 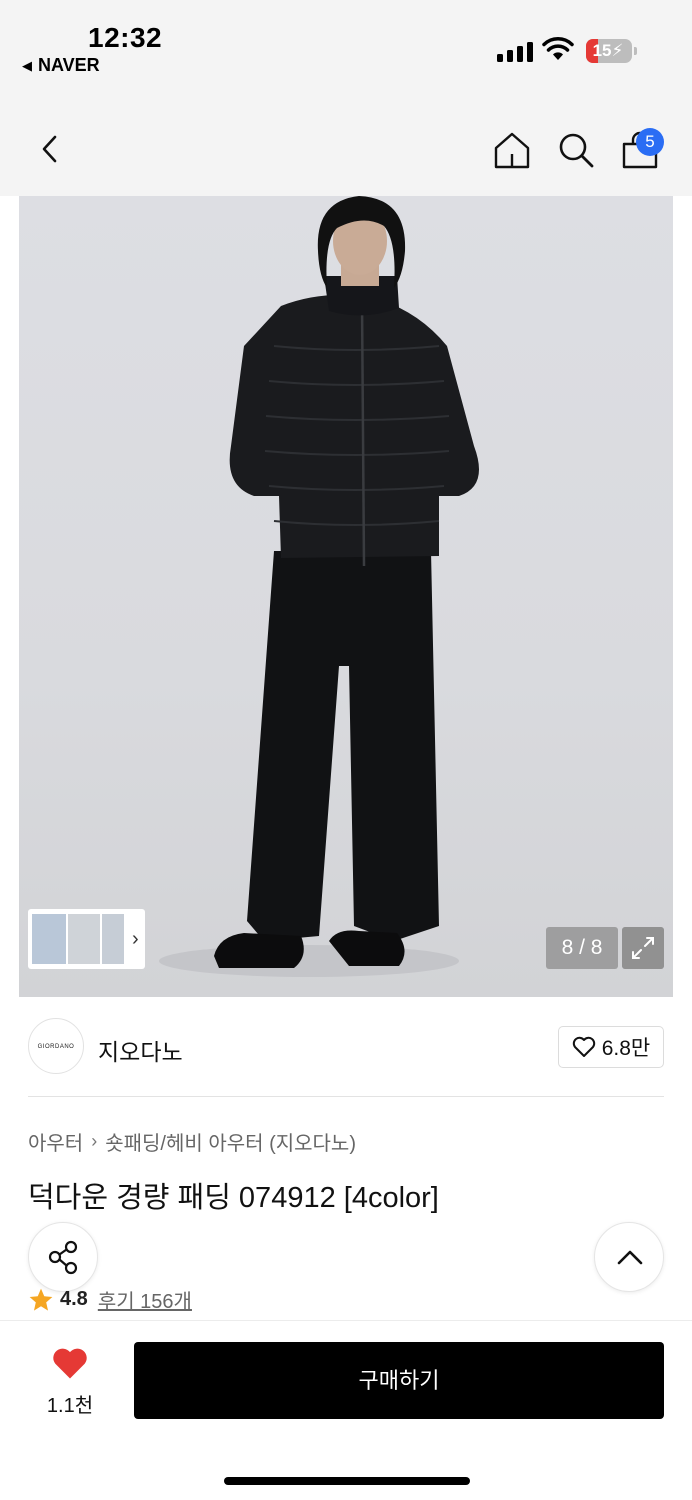 I want to click on brand-like-count: 6.8만, so click(x=626, y=1048).